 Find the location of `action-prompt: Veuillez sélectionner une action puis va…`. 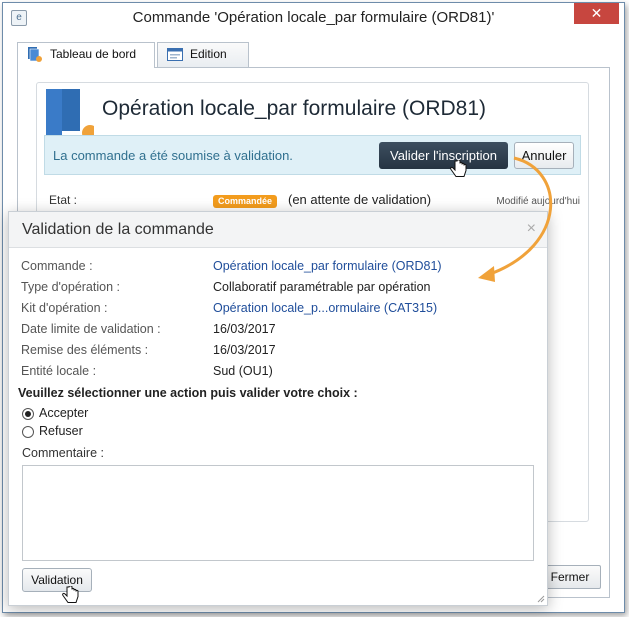

action-prompt: Veuillez sélectionner une action puis va… is located at coordinates (188, 393).